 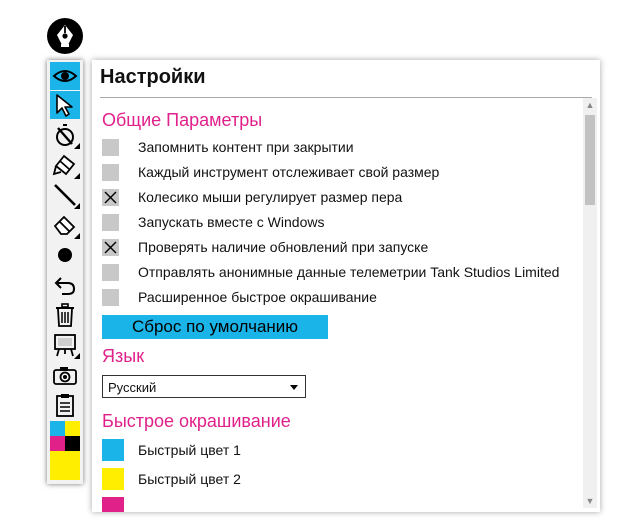 What do you see at coordinates (65, 195) in the screenshot?
I see `tool-line` at bounding box center [65, 195].